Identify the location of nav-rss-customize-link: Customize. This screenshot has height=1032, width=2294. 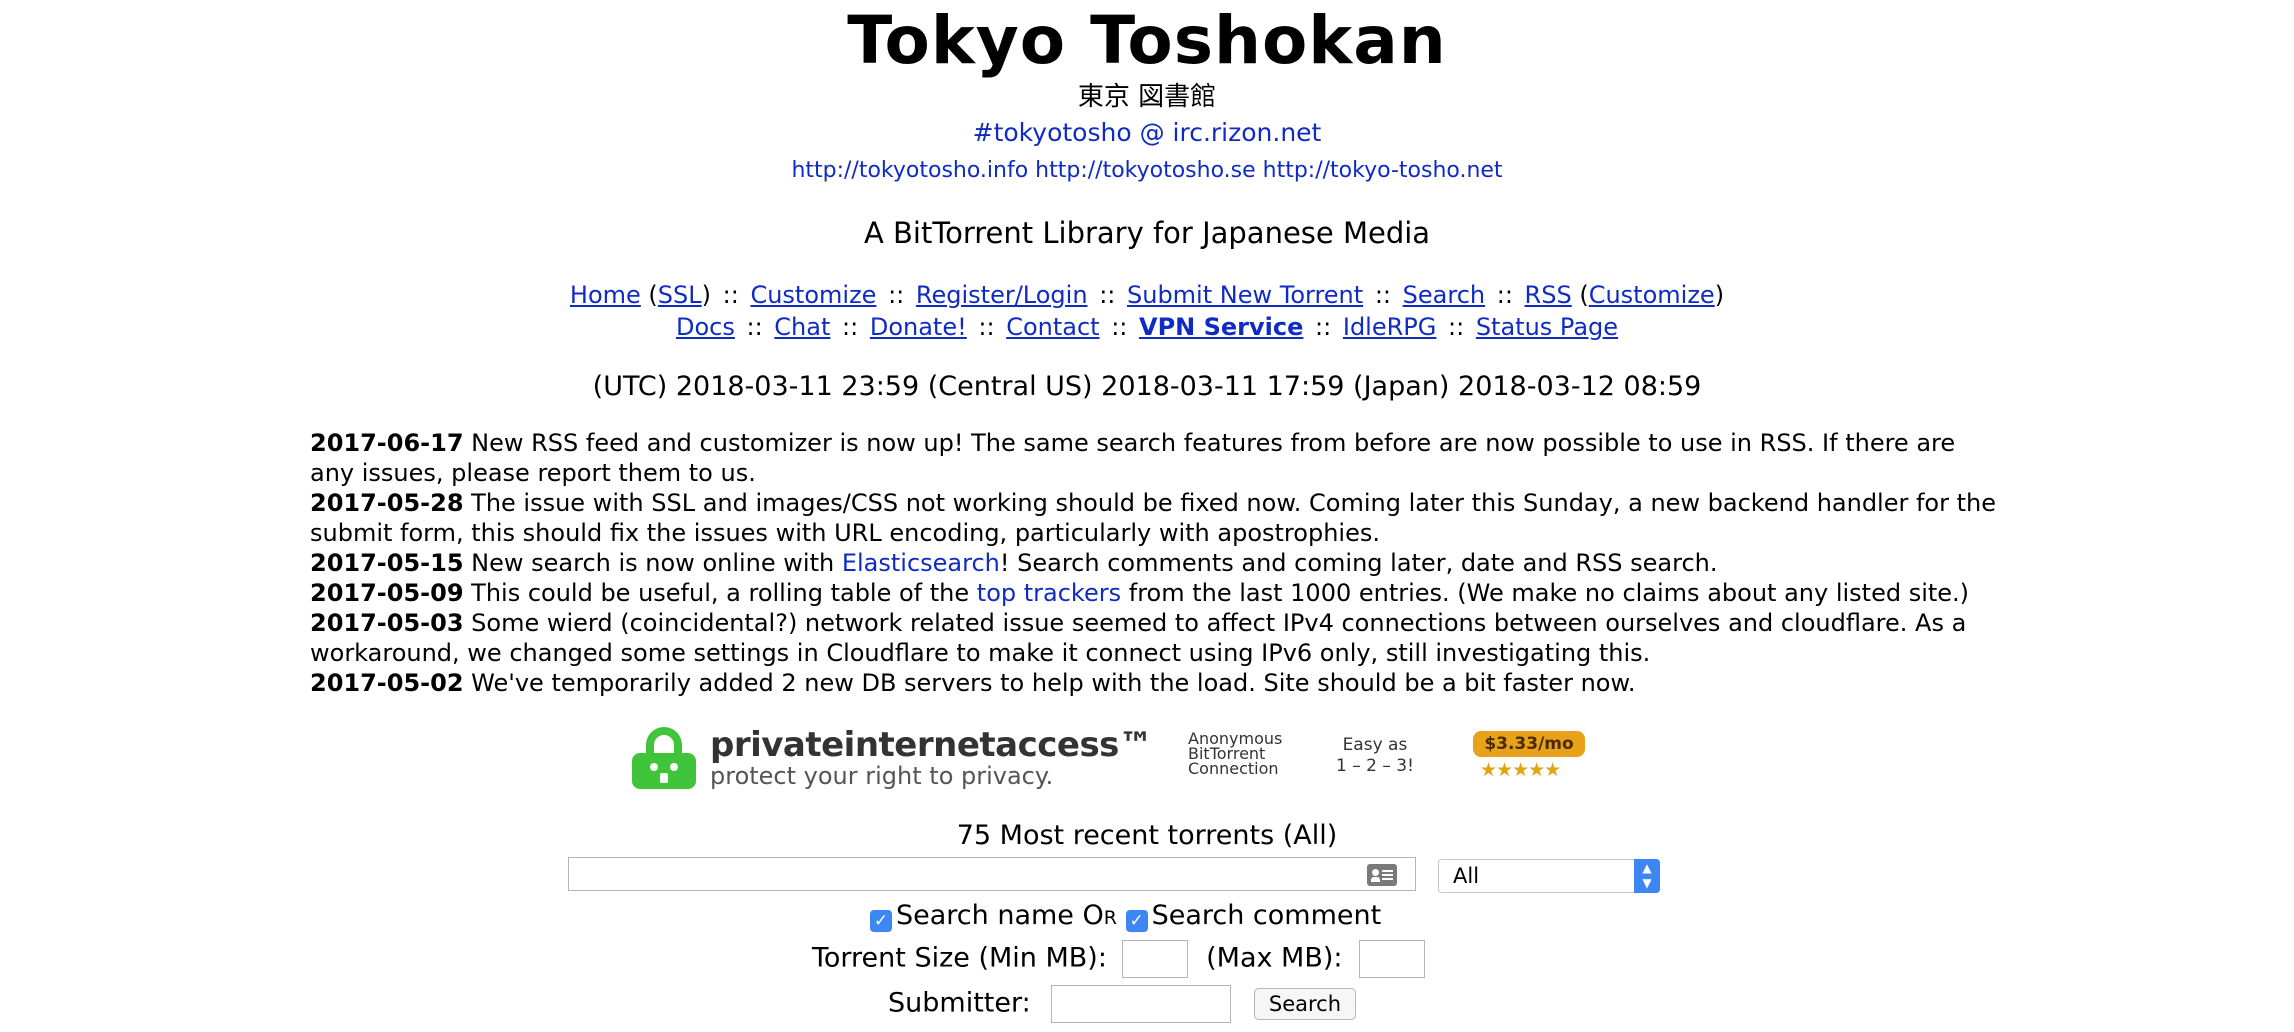
(1652, 295).